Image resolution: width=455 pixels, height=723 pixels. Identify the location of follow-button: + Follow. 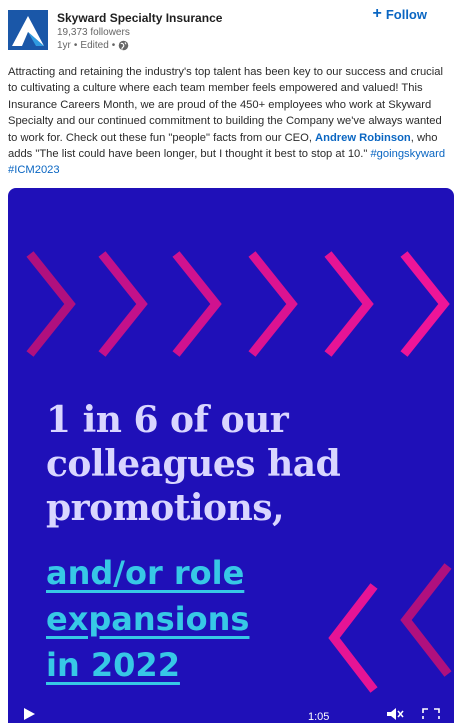
(399, 14).